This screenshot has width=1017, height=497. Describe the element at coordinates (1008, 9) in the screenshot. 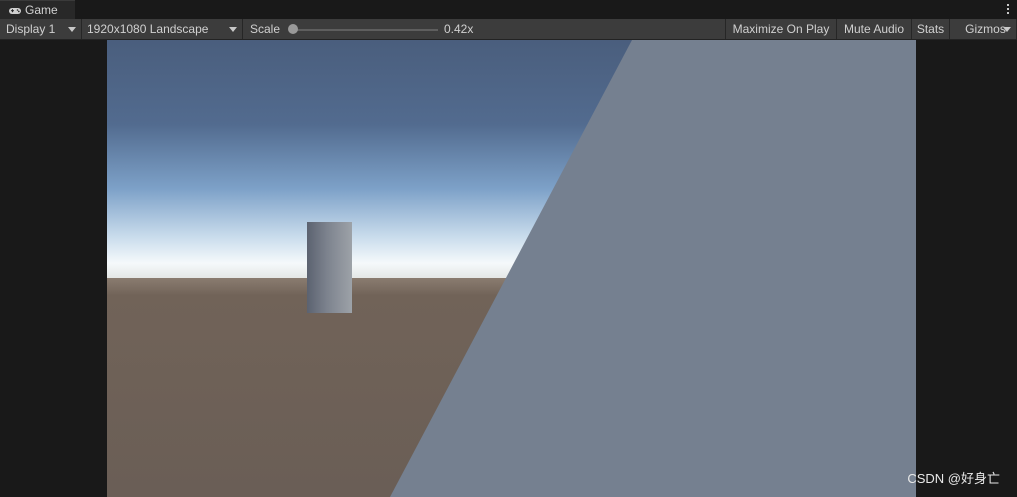

I see `more-options-icon` at that location.